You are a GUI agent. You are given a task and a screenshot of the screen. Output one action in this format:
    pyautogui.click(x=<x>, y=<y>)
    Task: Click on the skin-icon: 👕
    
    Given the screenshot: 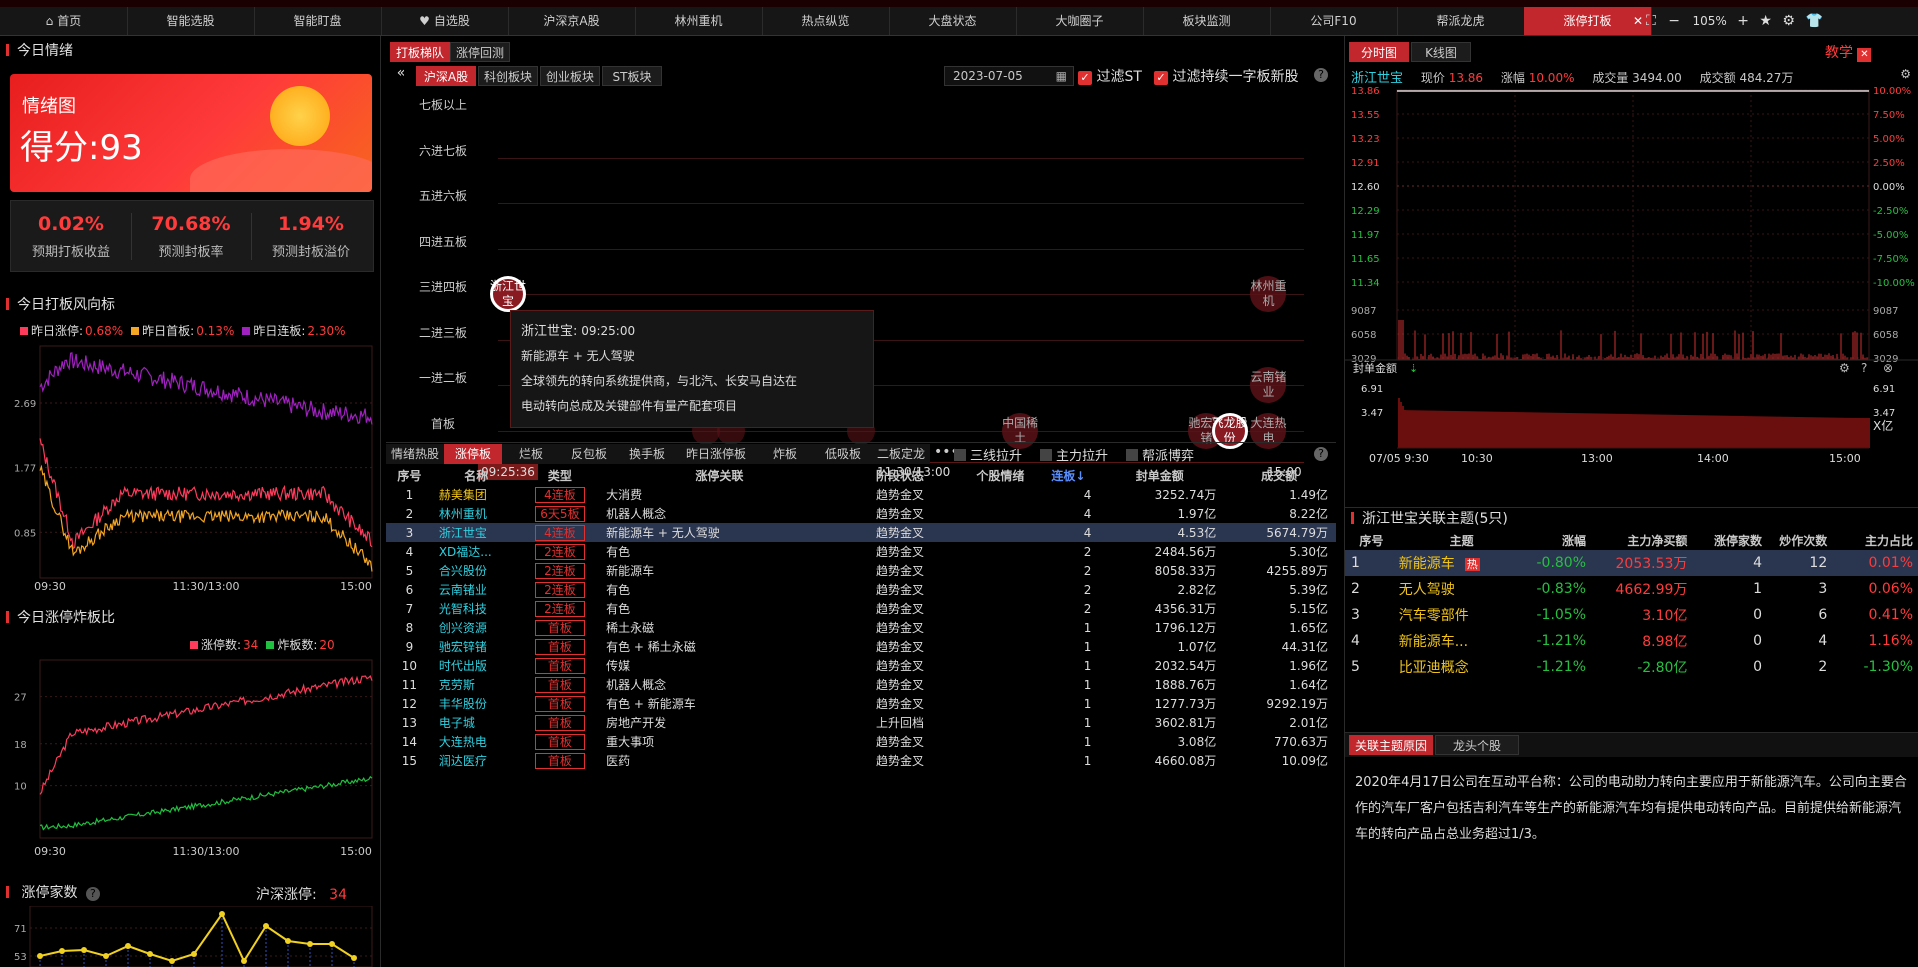 What is the action you would take?
    pyautogui.click(x=1813, y=21)
    